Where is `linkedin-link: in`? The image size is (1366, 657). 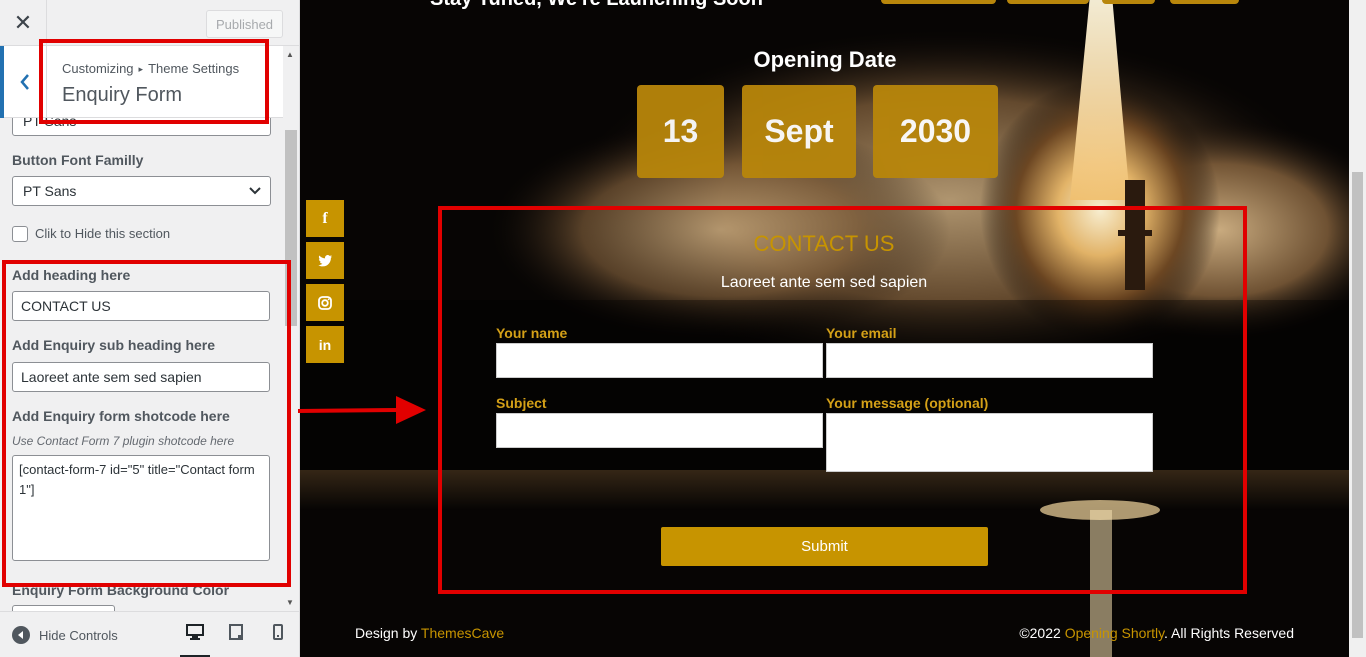
linkedin-link: in is located at coordinates (325, 344).